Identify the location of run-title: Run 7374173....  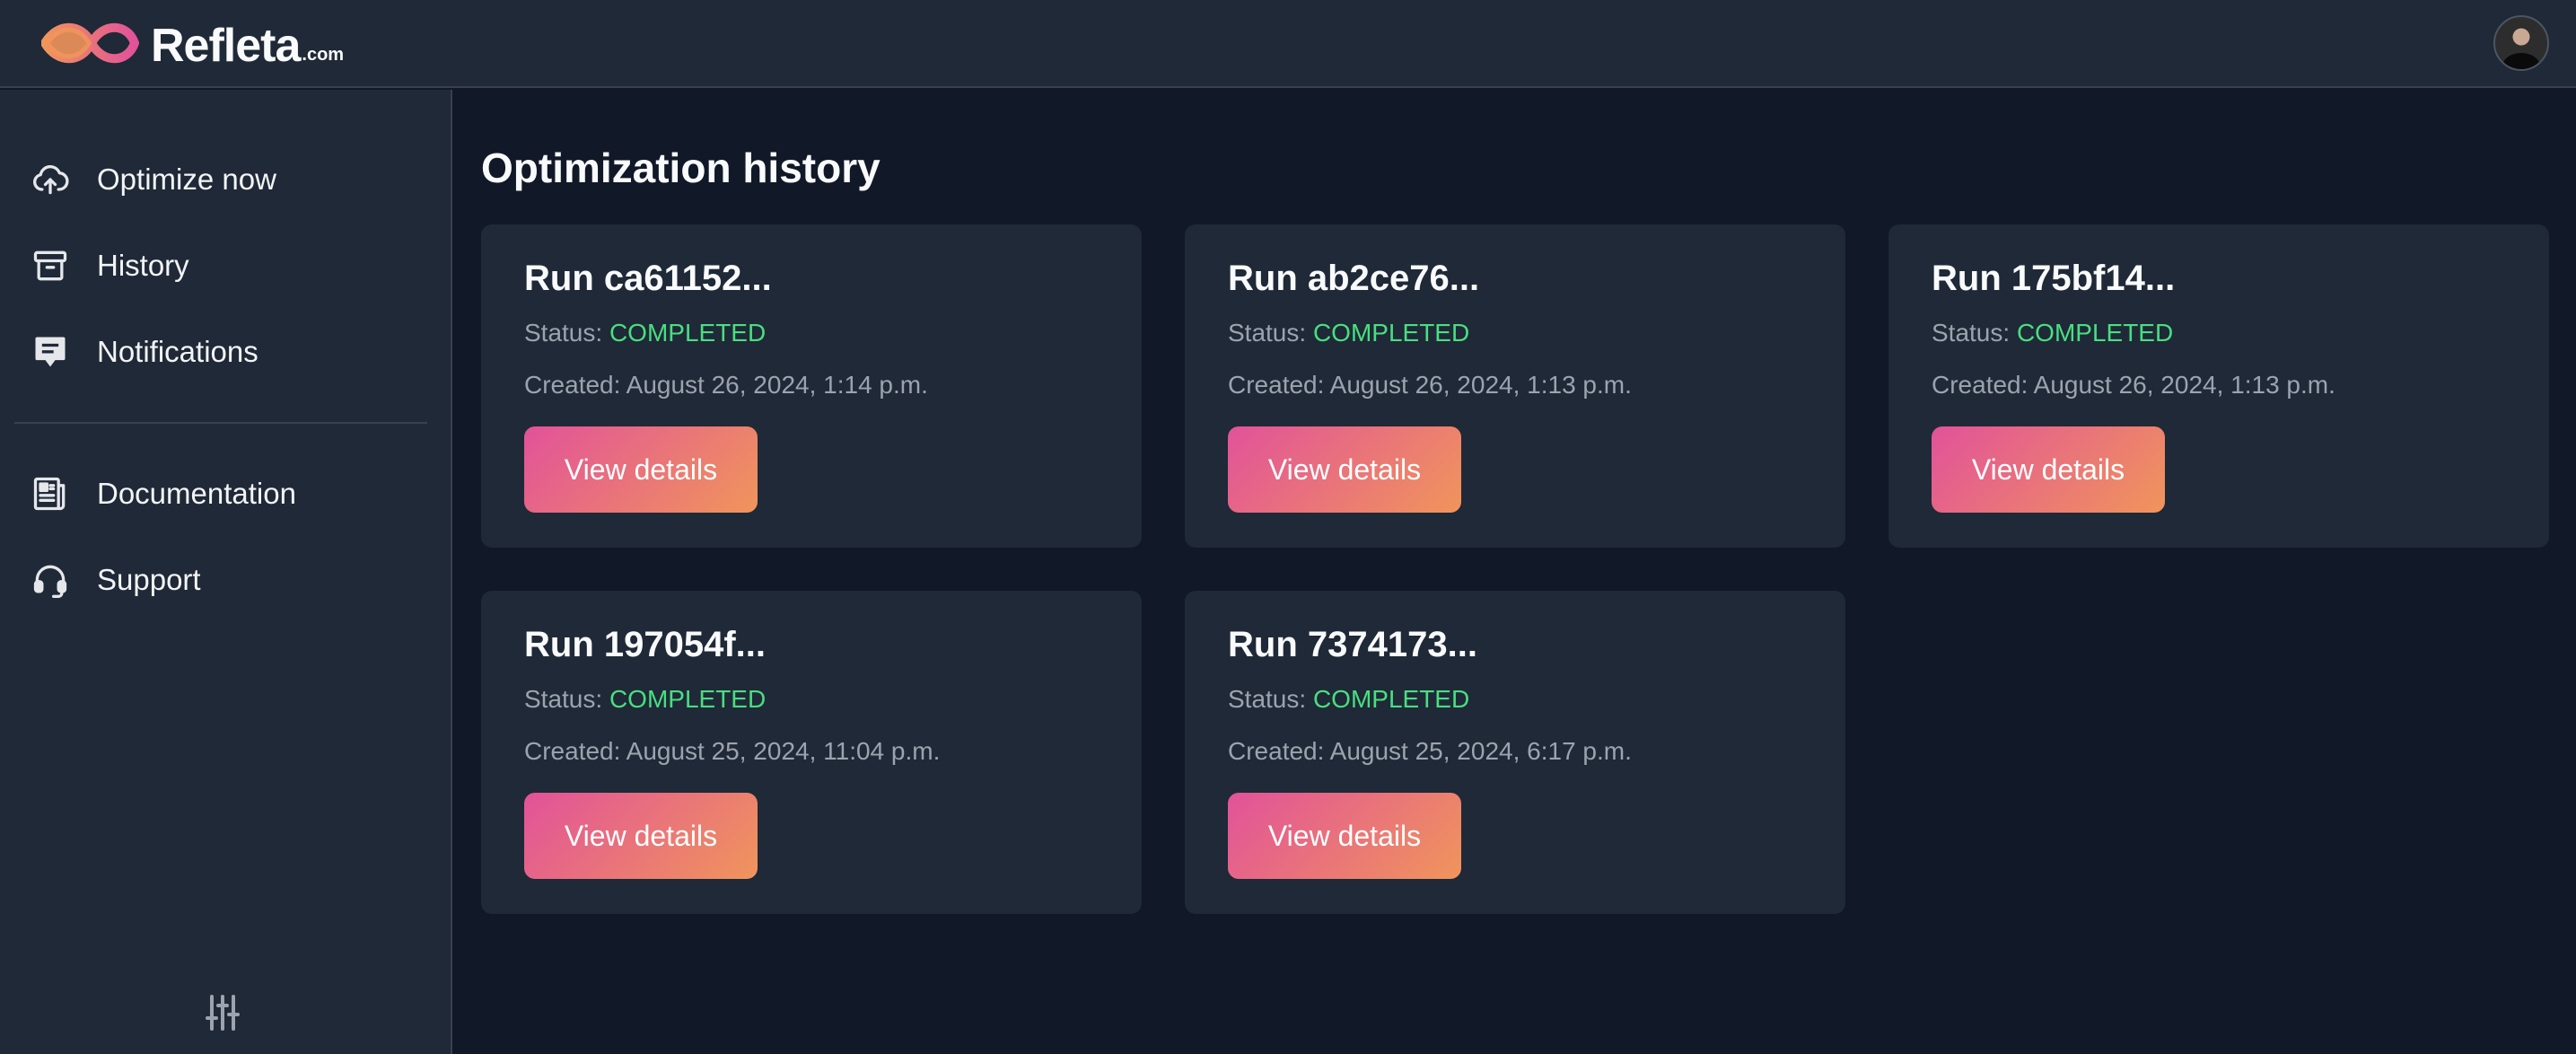
(1352, 644).